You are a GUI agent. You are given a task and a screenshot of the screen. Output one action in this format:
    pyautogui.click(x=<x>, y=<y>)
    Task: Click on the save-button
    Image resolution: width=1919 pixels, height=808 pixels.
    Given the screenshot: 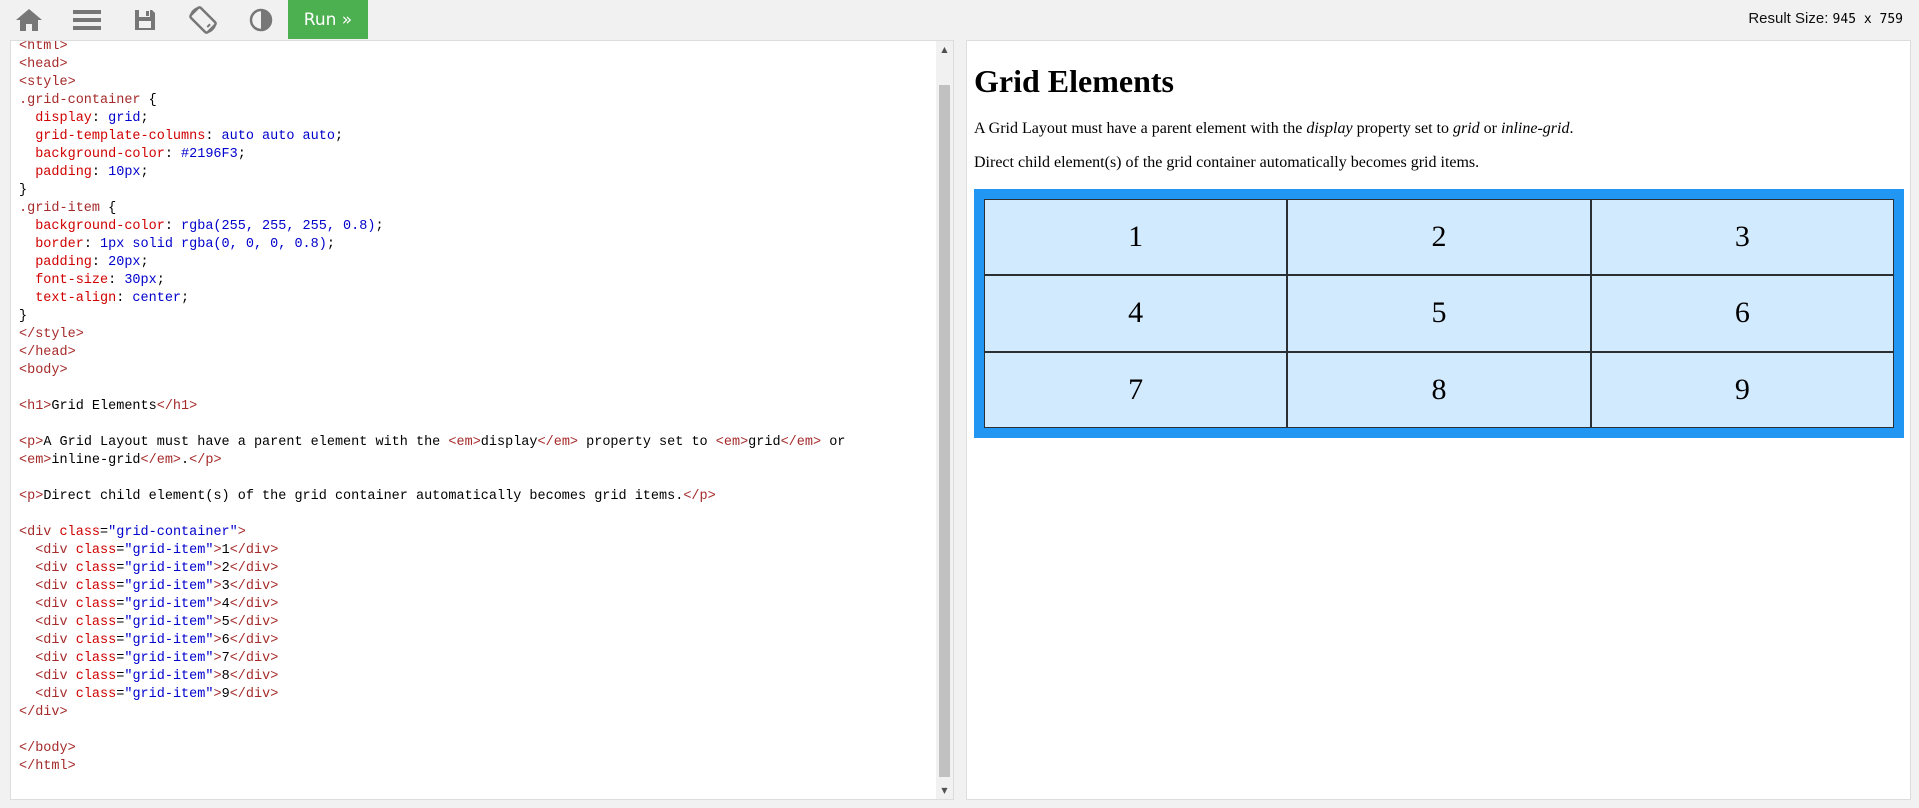 What is the action you would take?
    pyautogui.click(x=145, y=19)
    